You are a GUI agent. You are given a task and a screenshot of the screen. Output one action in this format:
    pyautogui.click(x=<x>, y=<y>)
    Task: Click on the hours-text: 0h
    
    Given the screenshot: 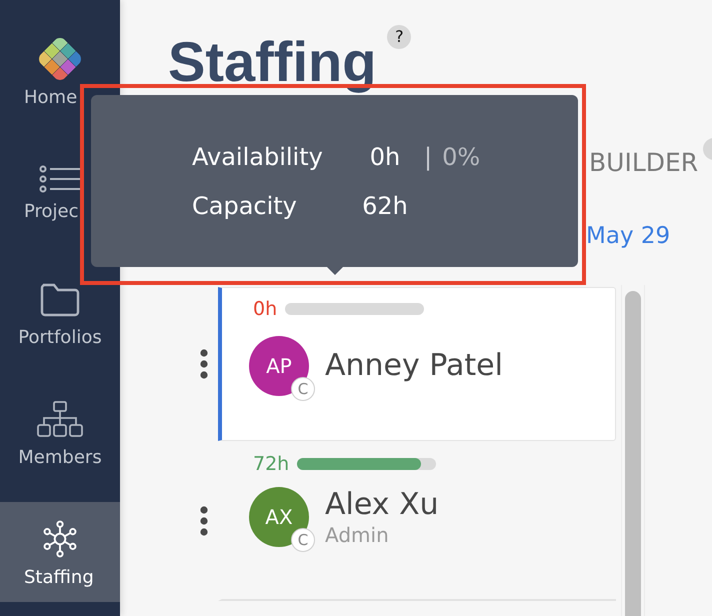 What is the action you would take?
    pyautogui.click(x=265, y=309)
    